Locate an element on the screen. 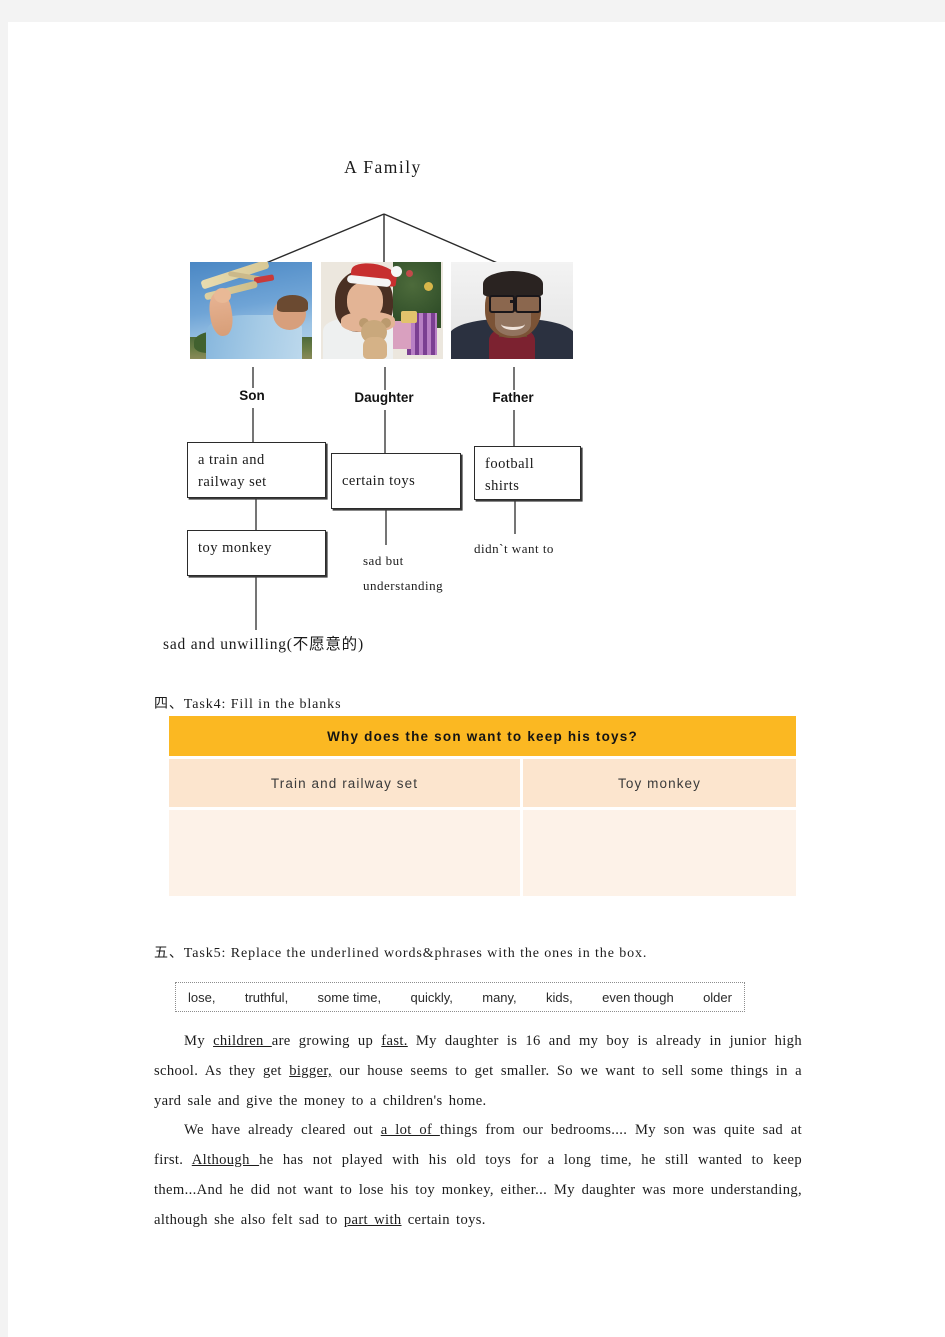 This screenshot has width=945, height=1337. note-son-feeling: sad and unwilling(不愿意的) is located at coordinates (263, 644).